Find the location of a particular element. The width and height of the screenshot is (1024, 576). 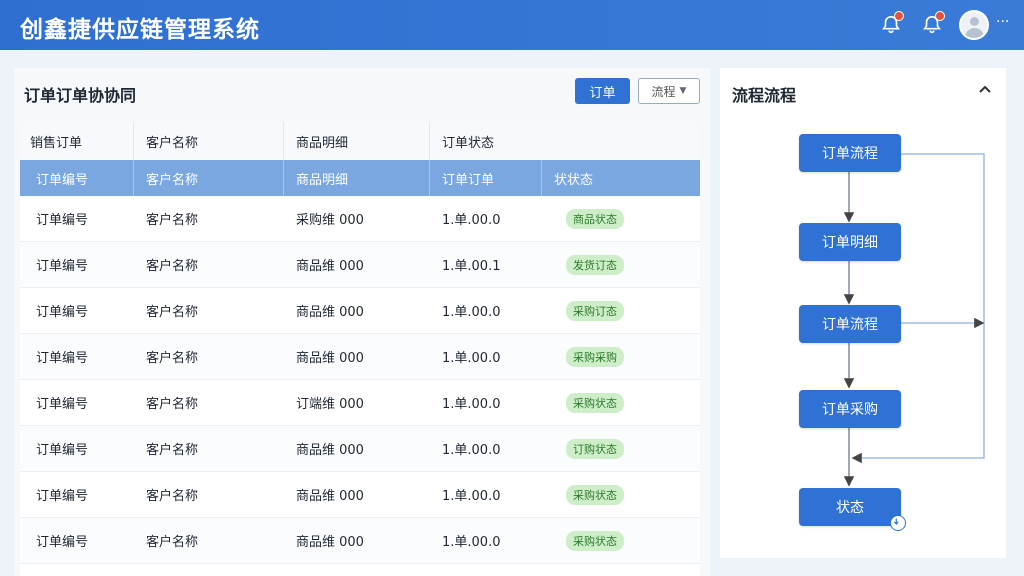

flow-select: 流程 ▼ is located at coordinates (669, 91).